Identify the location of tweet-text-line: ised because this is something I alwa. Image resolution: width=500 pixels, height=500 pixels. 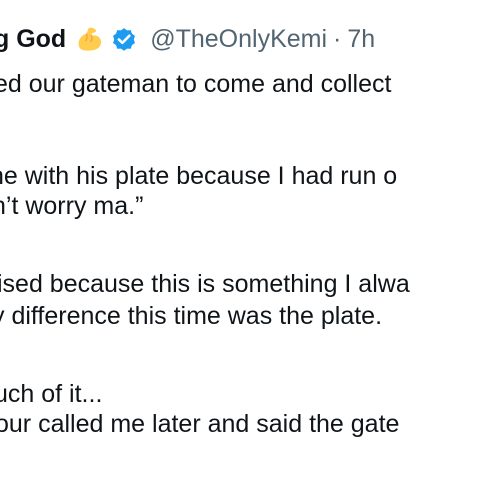
(205, 284).